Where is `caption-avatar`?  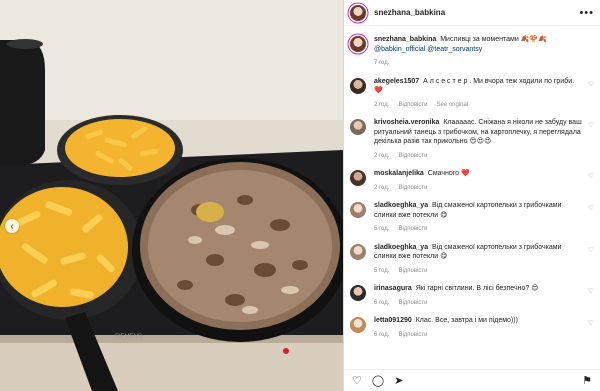
caption-avatar is located at coordinates (358, 44).